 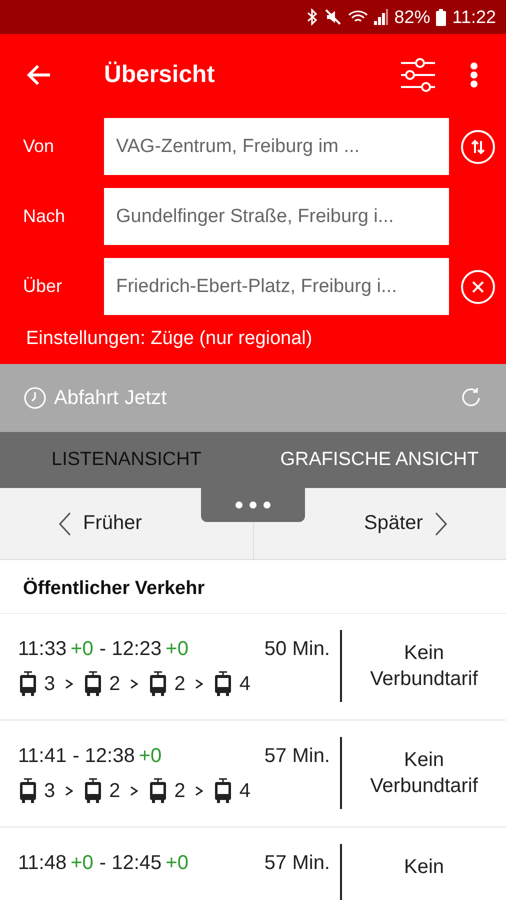 What do you see at coordinates (253, 587) in the screenshot?
I see `section-heading: Öffentlicher Verkehr` at bounding box center [253, 587].